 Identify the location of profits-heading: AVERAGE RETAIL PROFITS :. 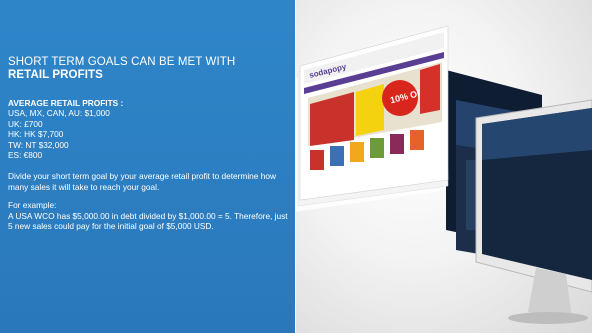
(66, 103).